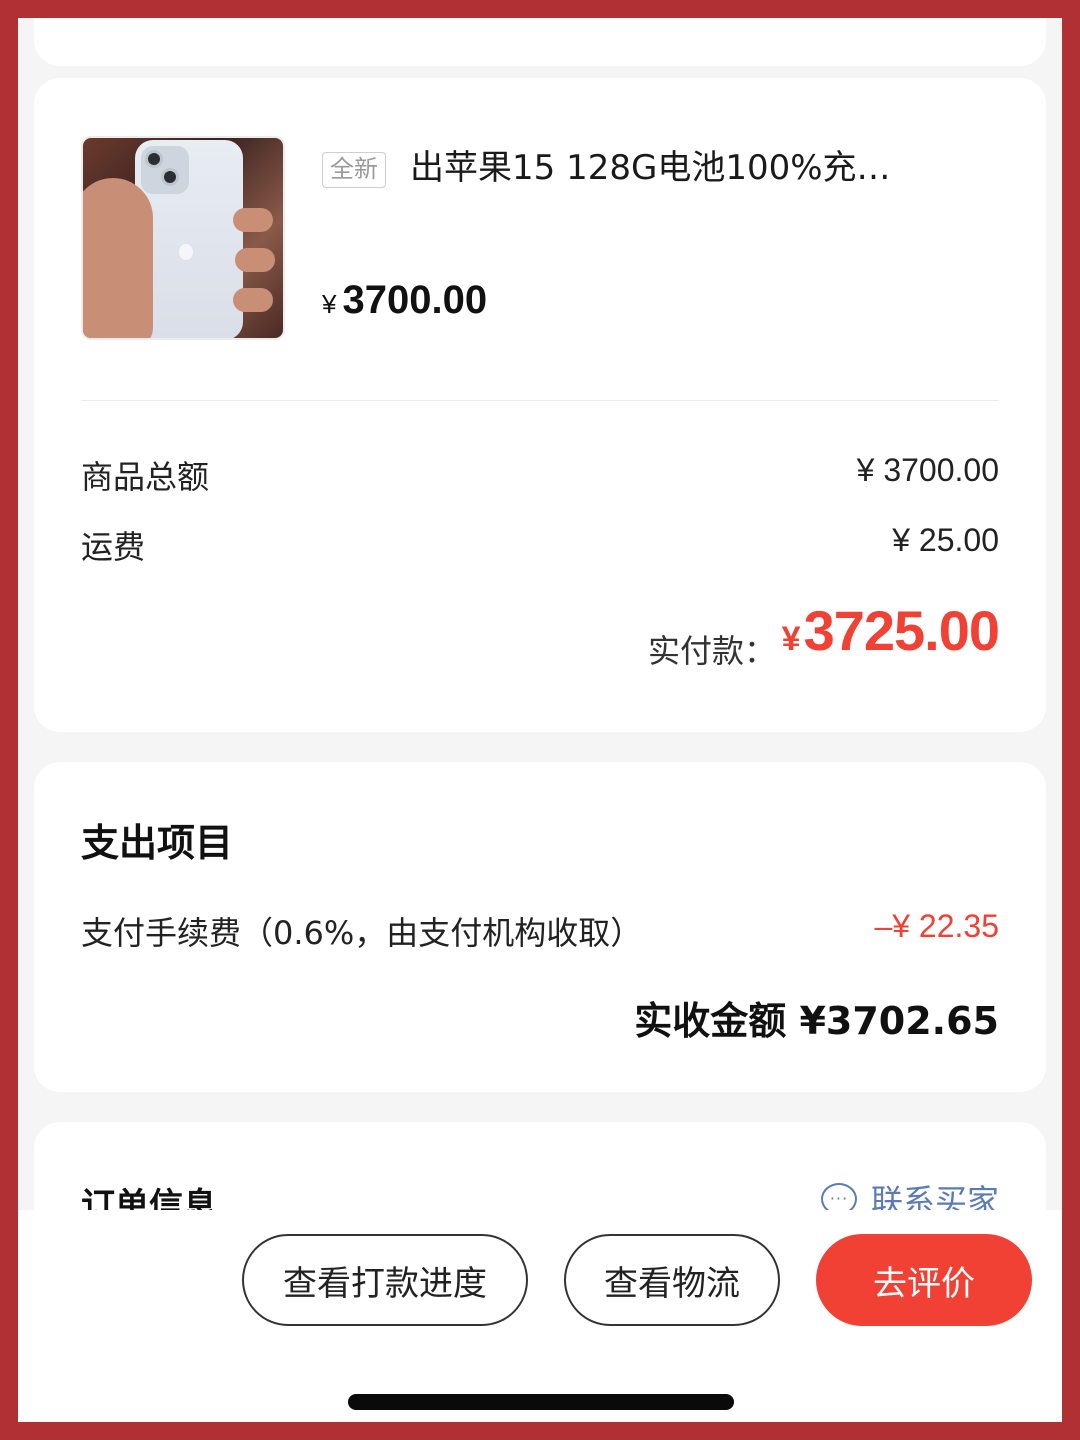 This screenshot has height=1440, width=1080. What do you see at coordinates (924, 1280) in the screenshot?
I see `review-button: 去评价` at bounding box center [924, 1280].